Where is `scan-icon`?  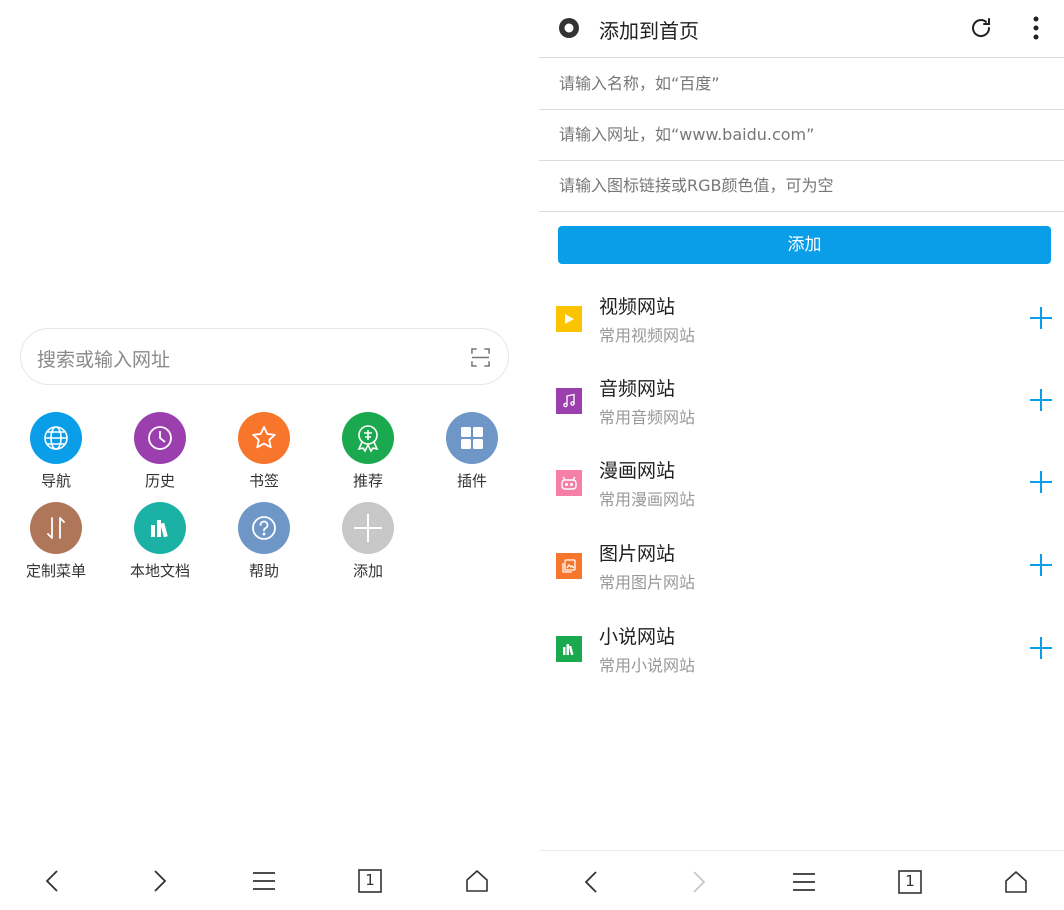
scan-icon is located at coordinates (480, 357).